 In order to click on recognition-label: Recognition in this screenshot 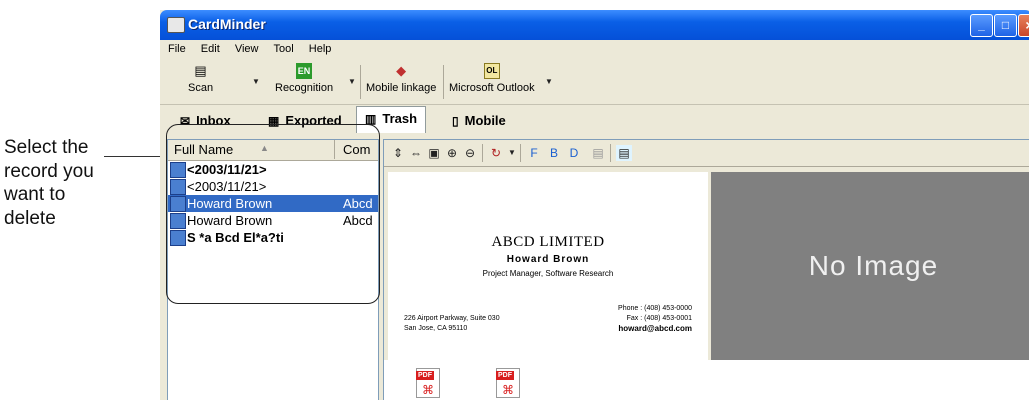, I will do `click(304, 88)`.